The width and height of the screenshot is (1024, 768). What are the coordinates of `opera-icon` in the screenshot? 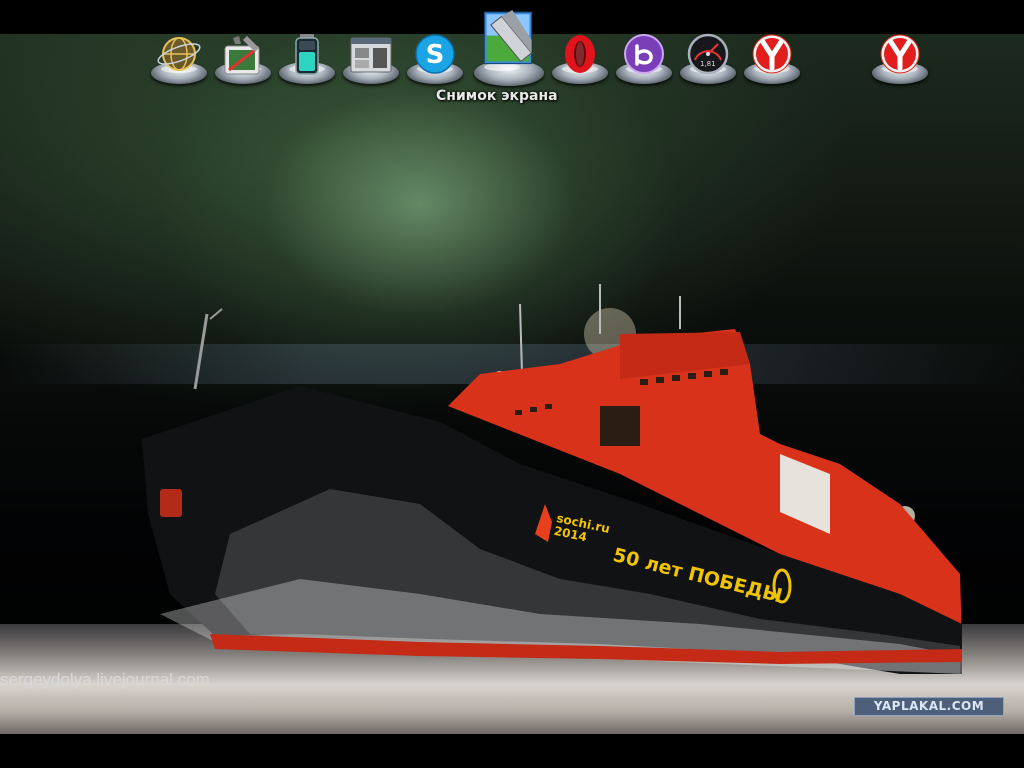 It's located at (580, 54).